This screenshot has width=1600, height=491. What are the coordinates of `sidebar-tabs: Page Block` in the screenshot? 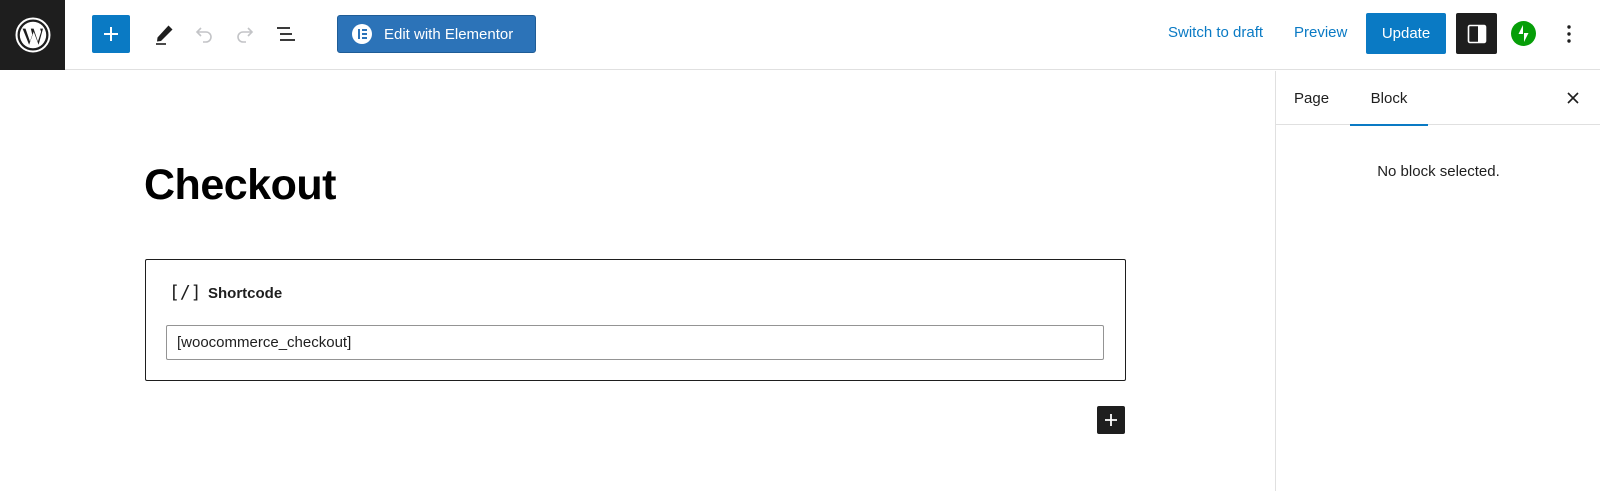 It's located at (1438, 98).